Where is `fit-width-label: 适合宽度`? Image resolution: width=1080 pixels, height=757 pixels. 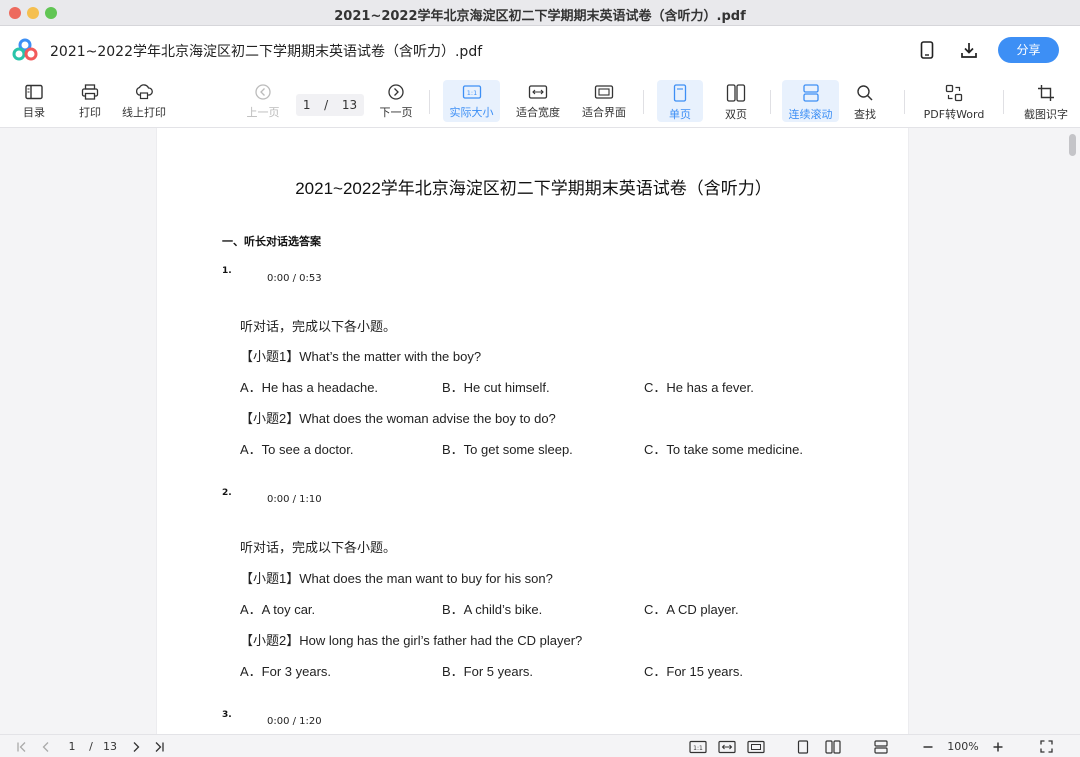 fit-width-label: 适合宽度 is located at coordinates (538, 112).